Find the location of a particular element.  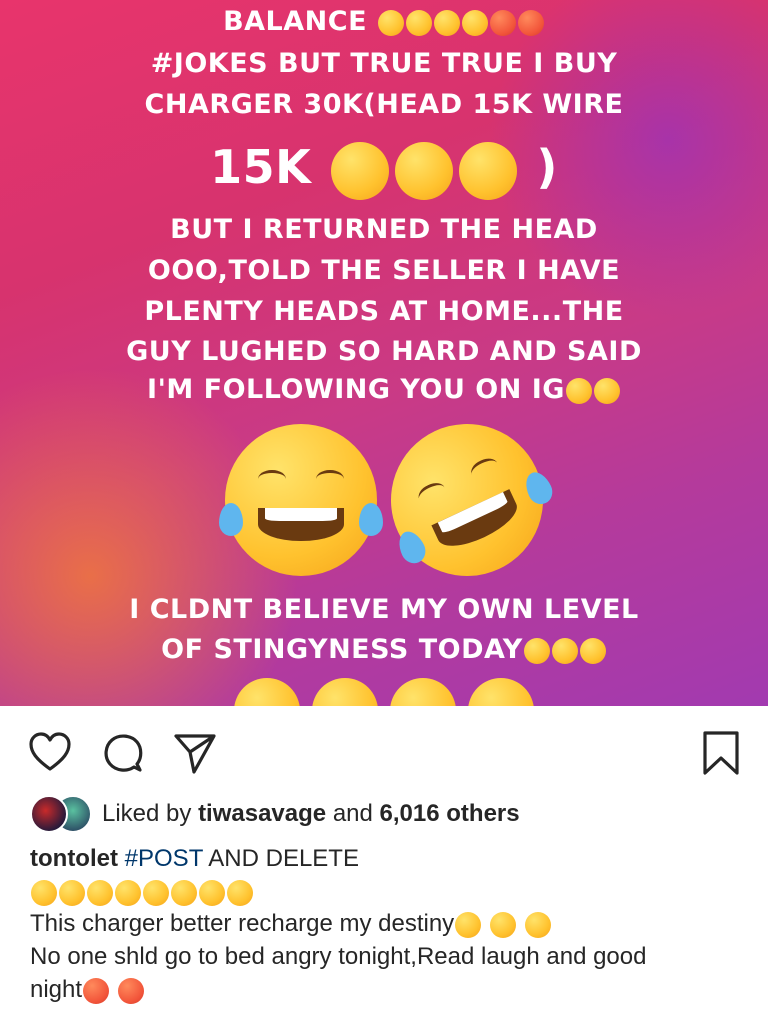

story-line-1: BALANCE is located at coordinates (384, 21).